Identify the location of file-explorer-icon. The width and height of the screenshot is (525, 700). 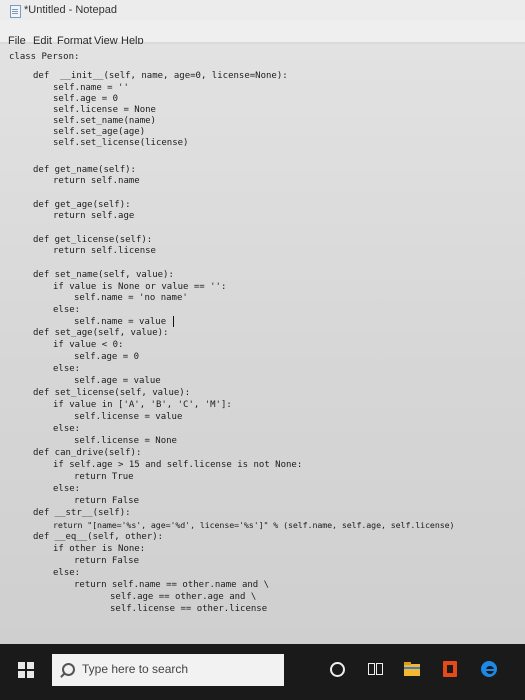
(412, 669).